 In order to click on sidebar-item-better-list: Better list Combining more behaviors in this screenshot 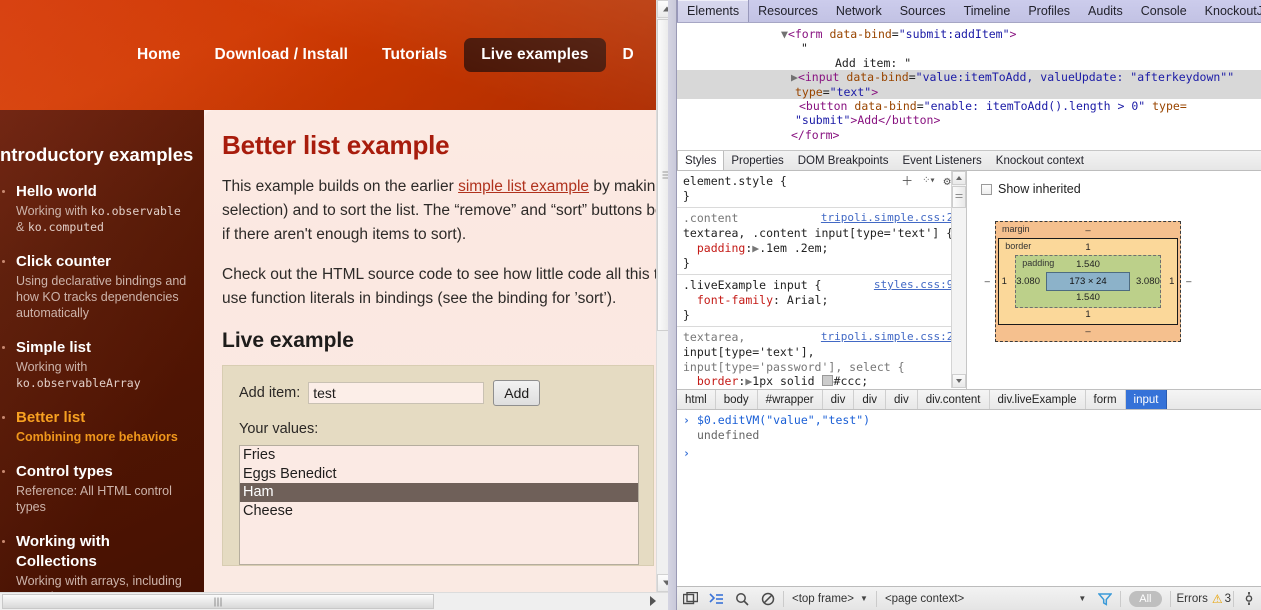, I will do `click(98, 426)`.